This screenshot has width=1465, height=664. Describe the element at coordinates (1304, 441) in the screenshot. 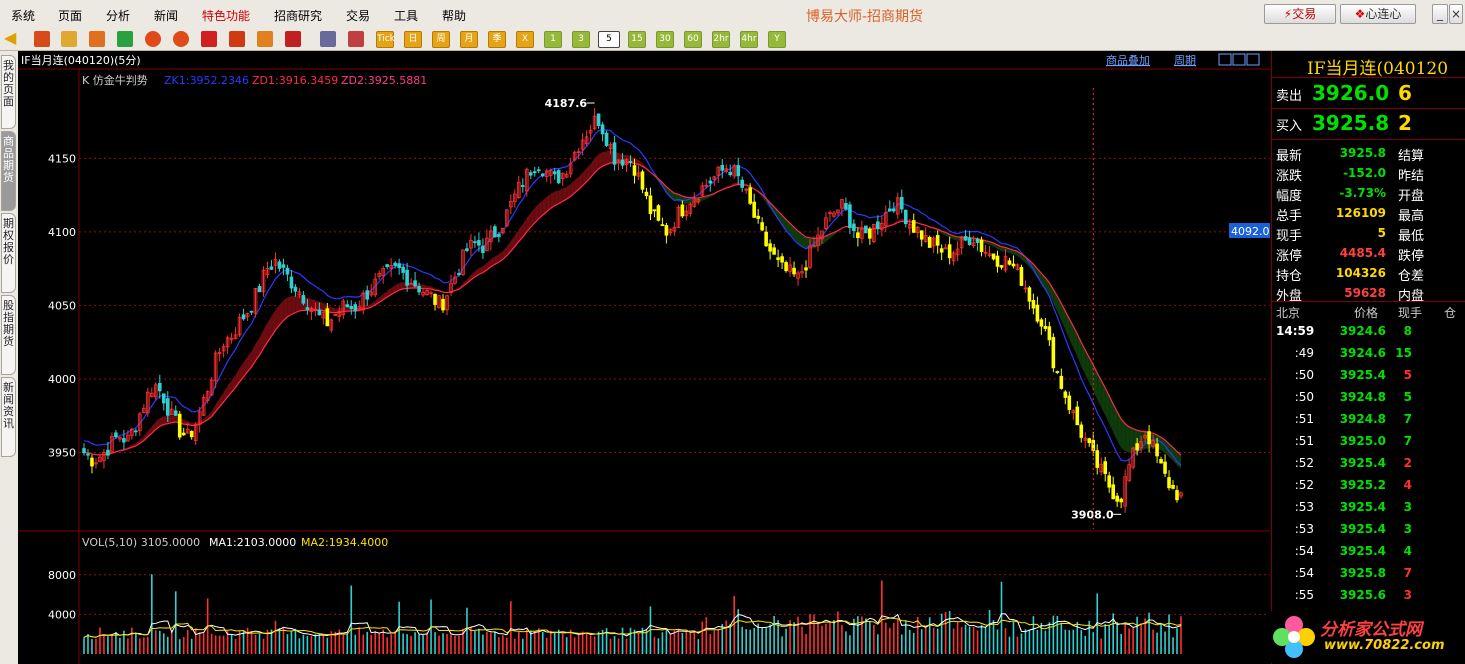

I see `tick-time: :51` at that location.